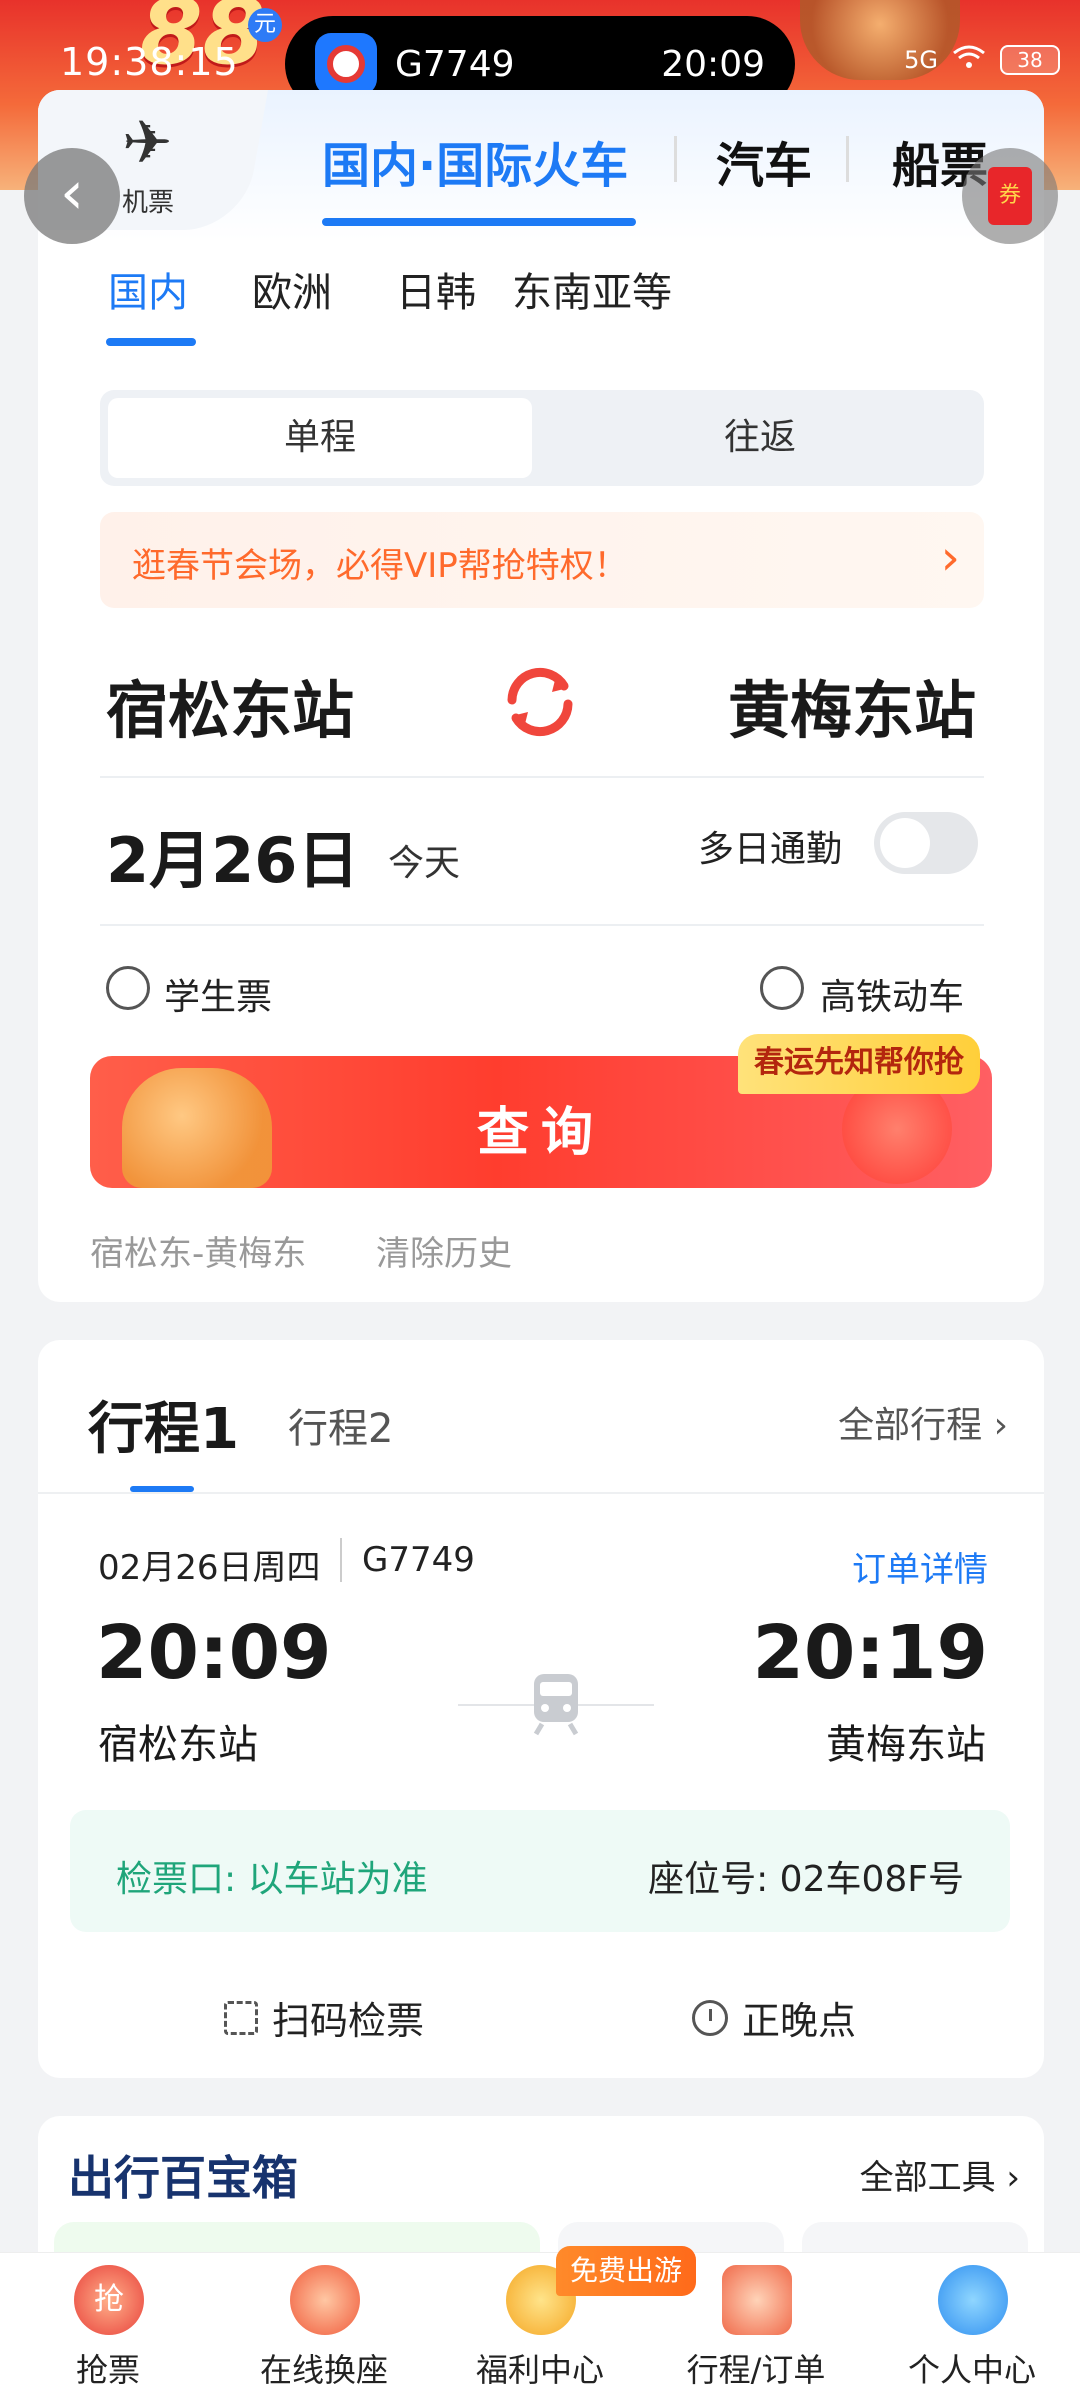 Image resolution: width=1080 pixels, height=2400 pixels. I want to click on search-history-item: 宿松东-黄梅东, so click(198, 1250).